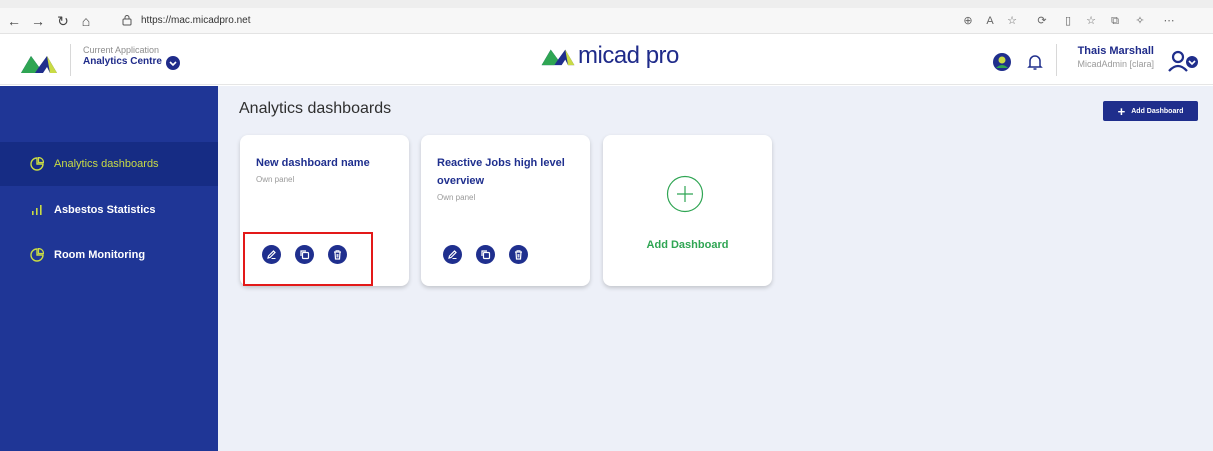 The image size is (1213, 451). Describe the element at coordinates (1002, 62) in the screenshot. I see `support-icon` at that location.